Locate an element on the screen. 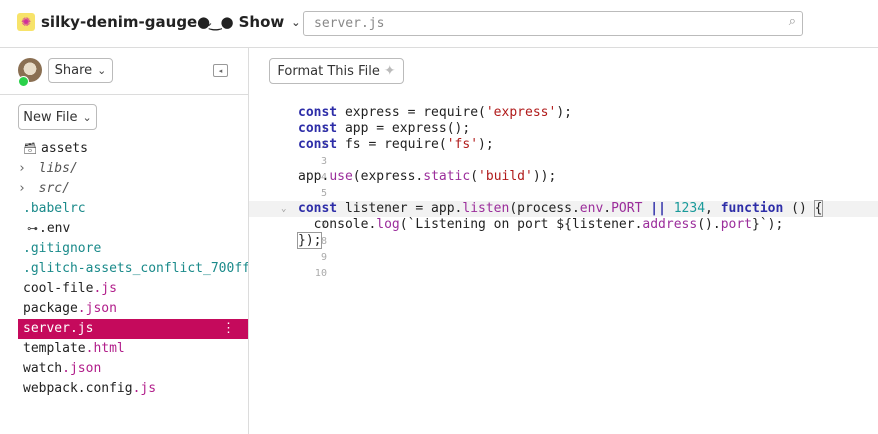  show-menu: ●‿● Show ⌄ is located at coordinates (248, 22).